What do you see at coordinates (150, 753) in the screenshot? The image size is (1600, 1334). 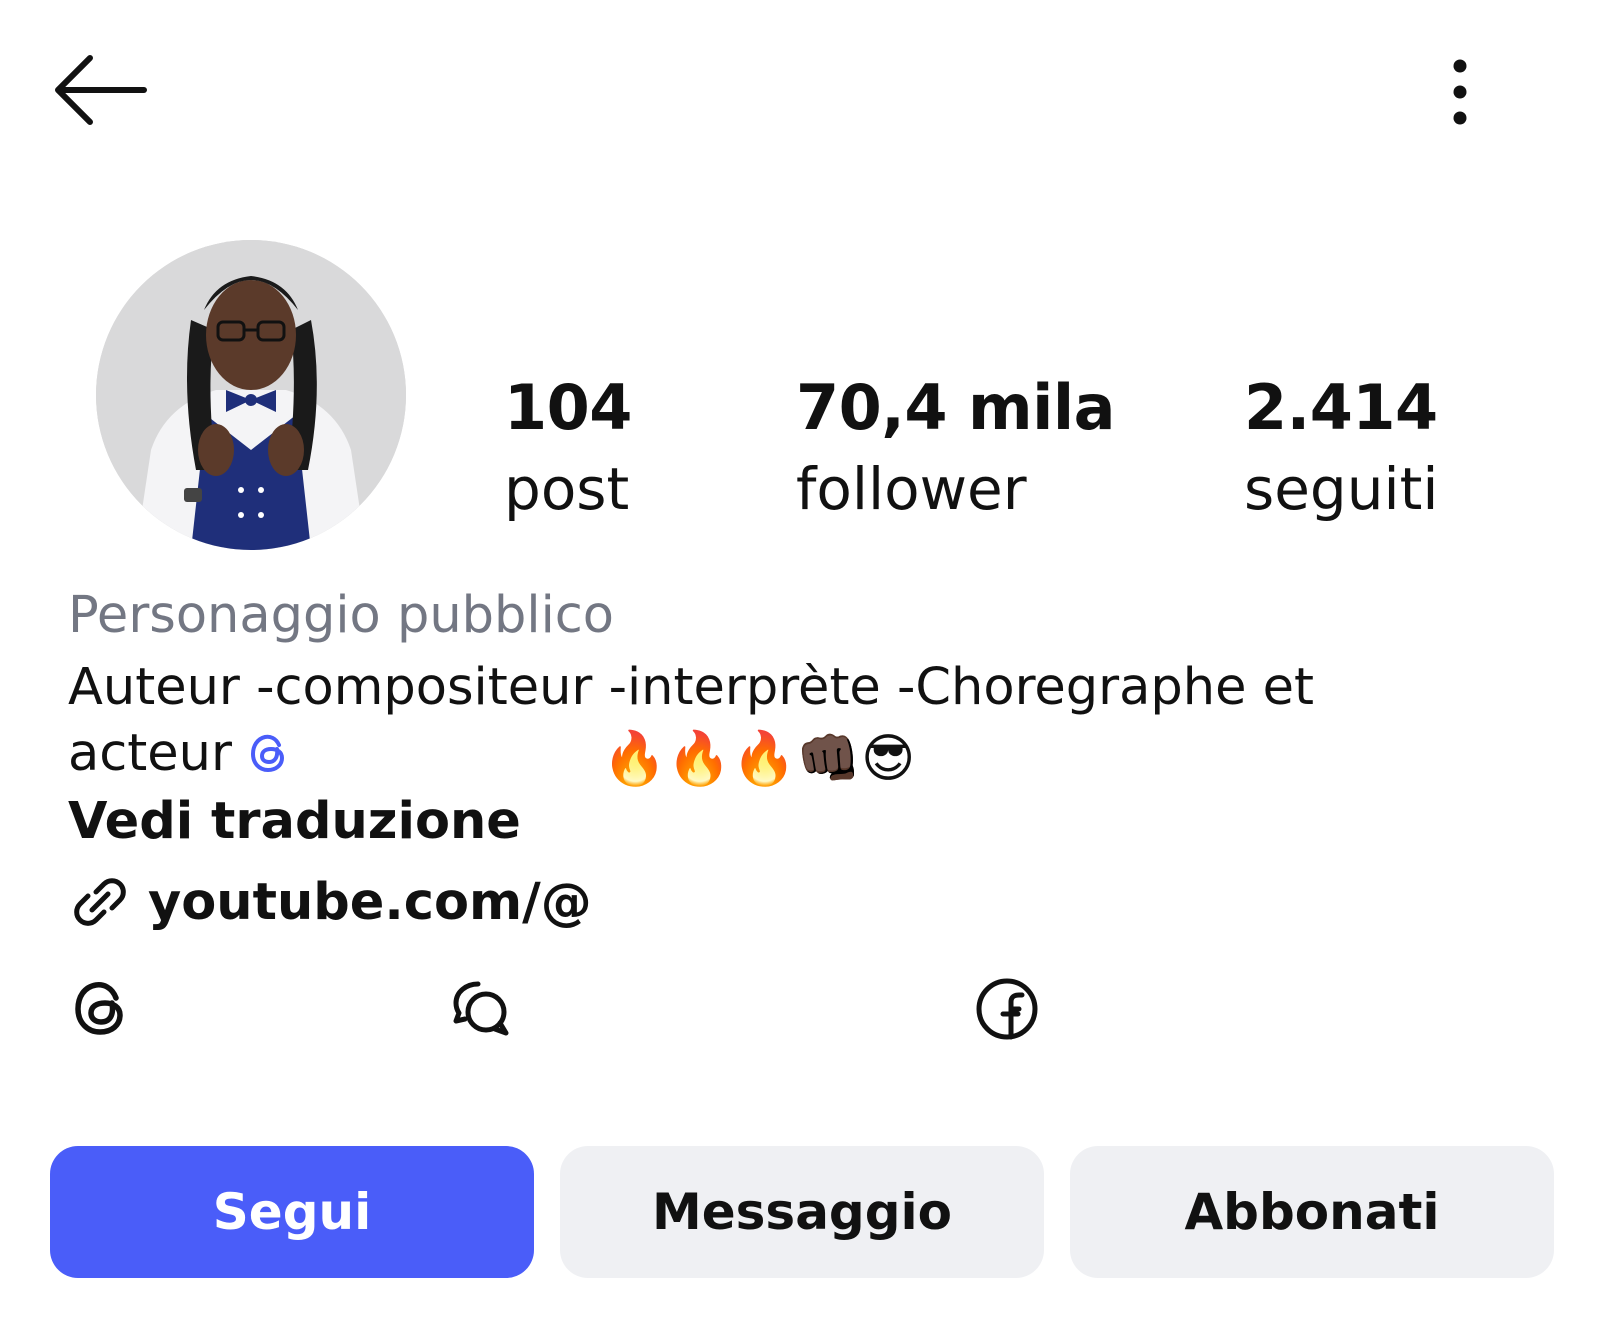 I see `bio-line-2-text: acteur` at bounding box center [150, 753].